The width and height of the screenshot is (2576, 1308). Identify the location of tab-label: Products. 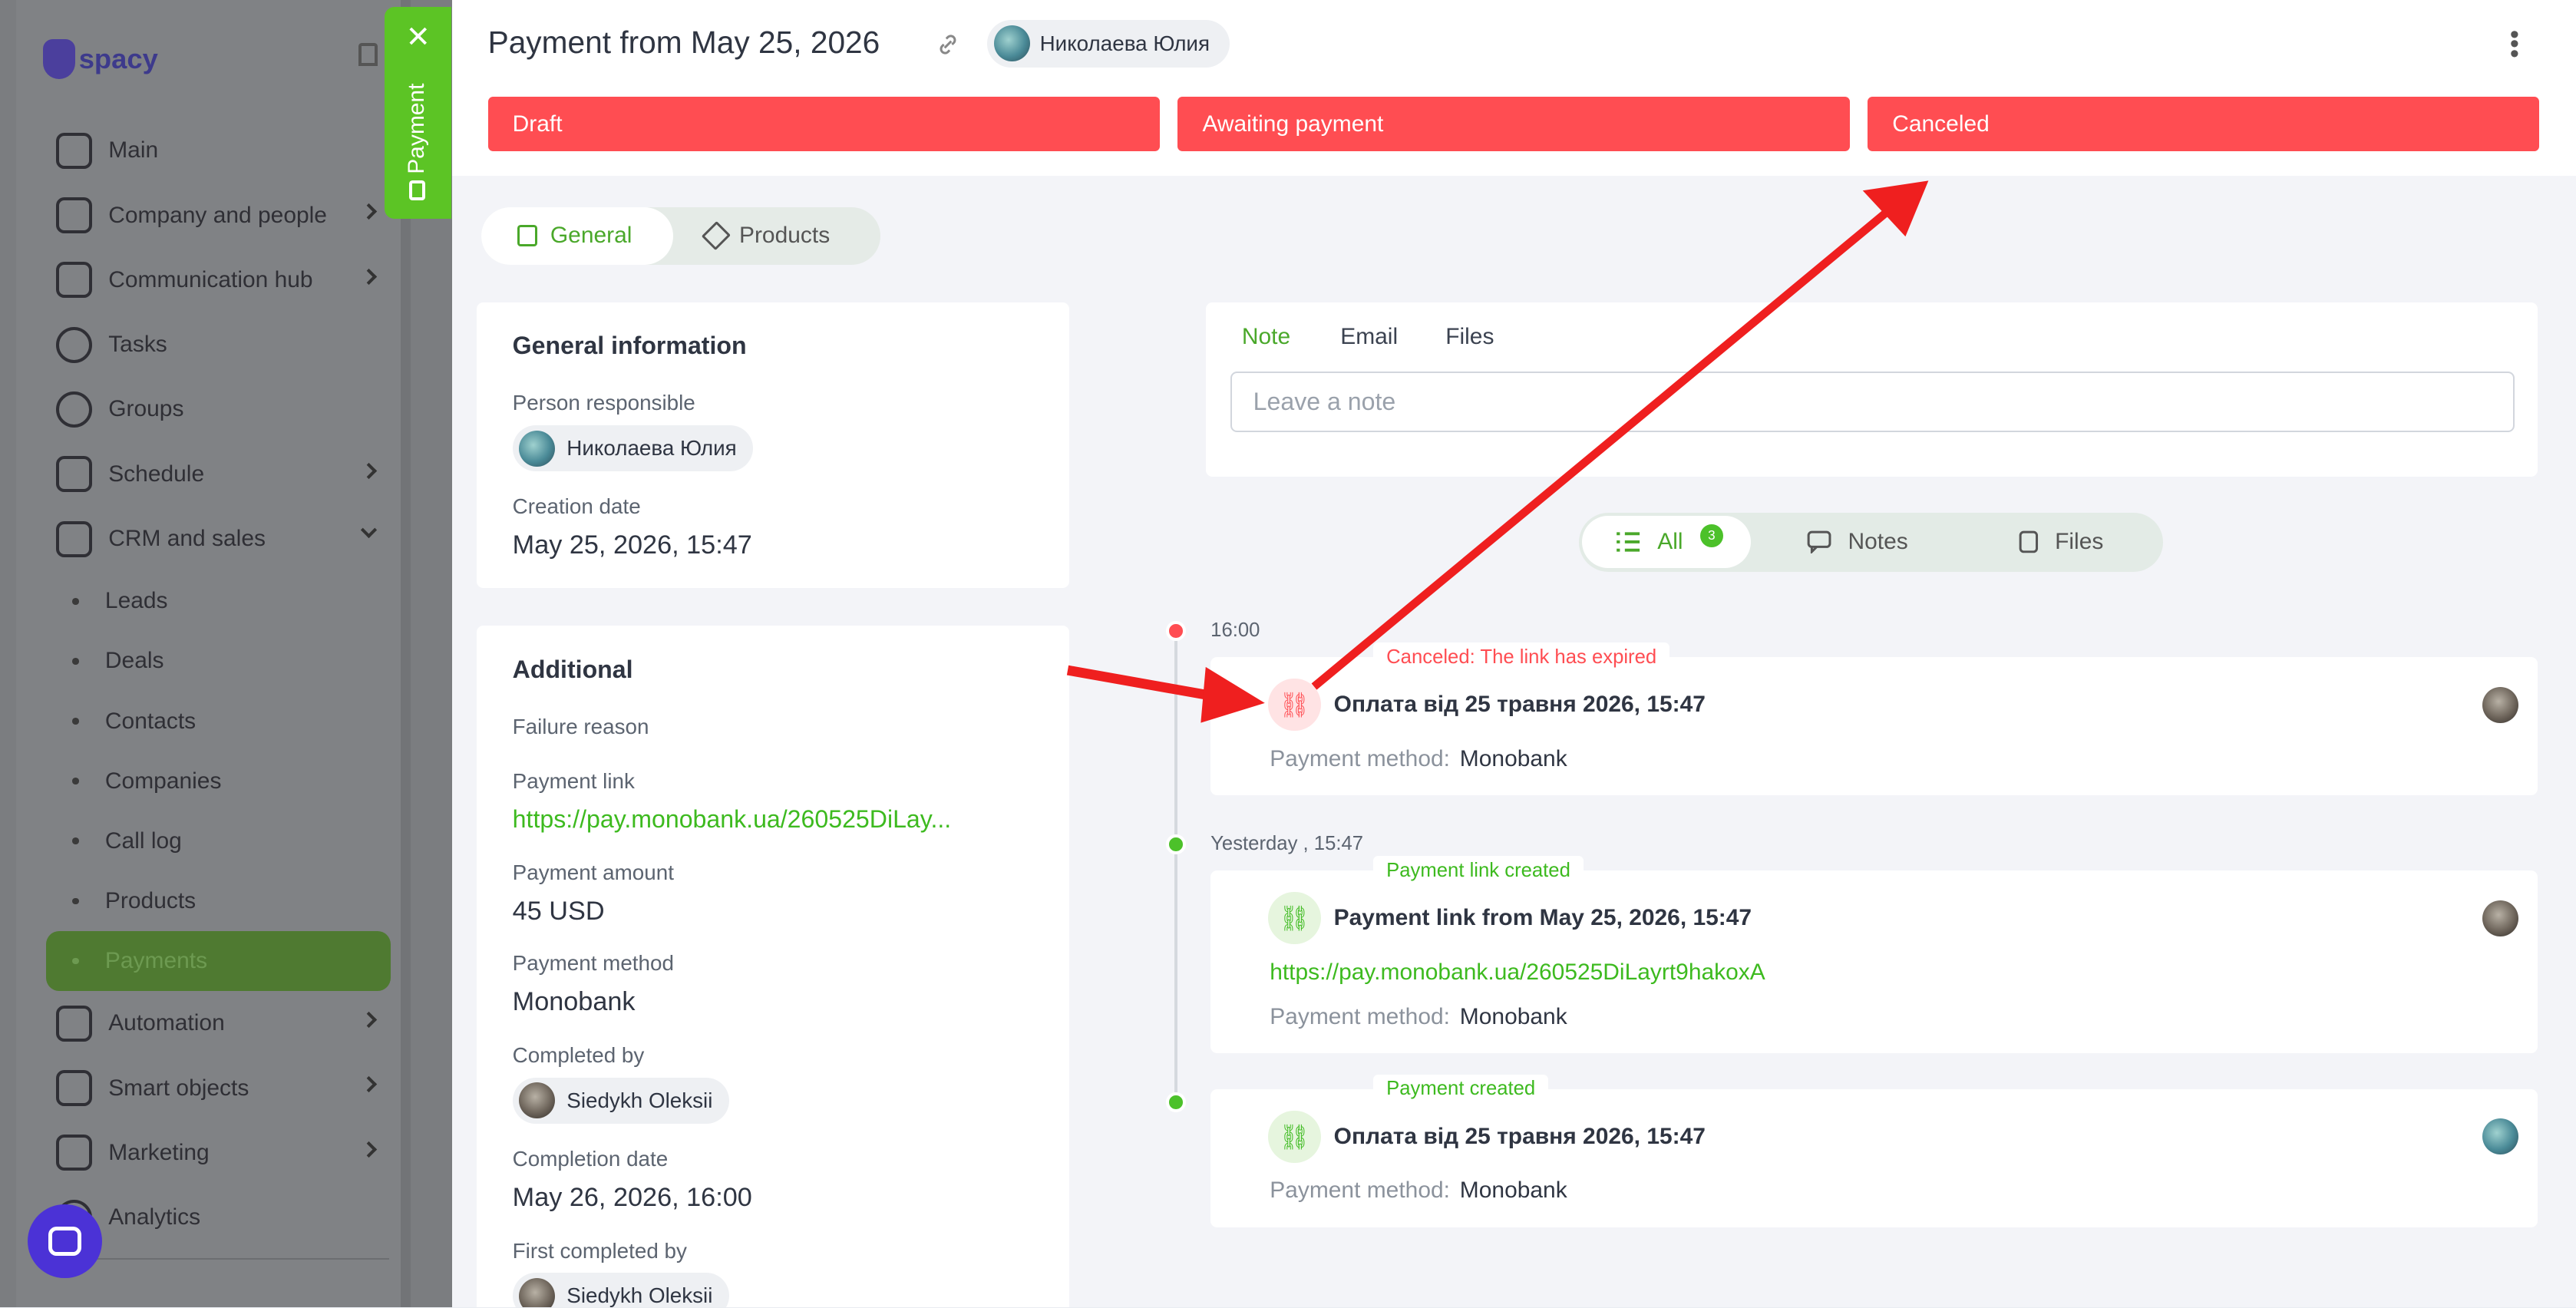
(784, 236).